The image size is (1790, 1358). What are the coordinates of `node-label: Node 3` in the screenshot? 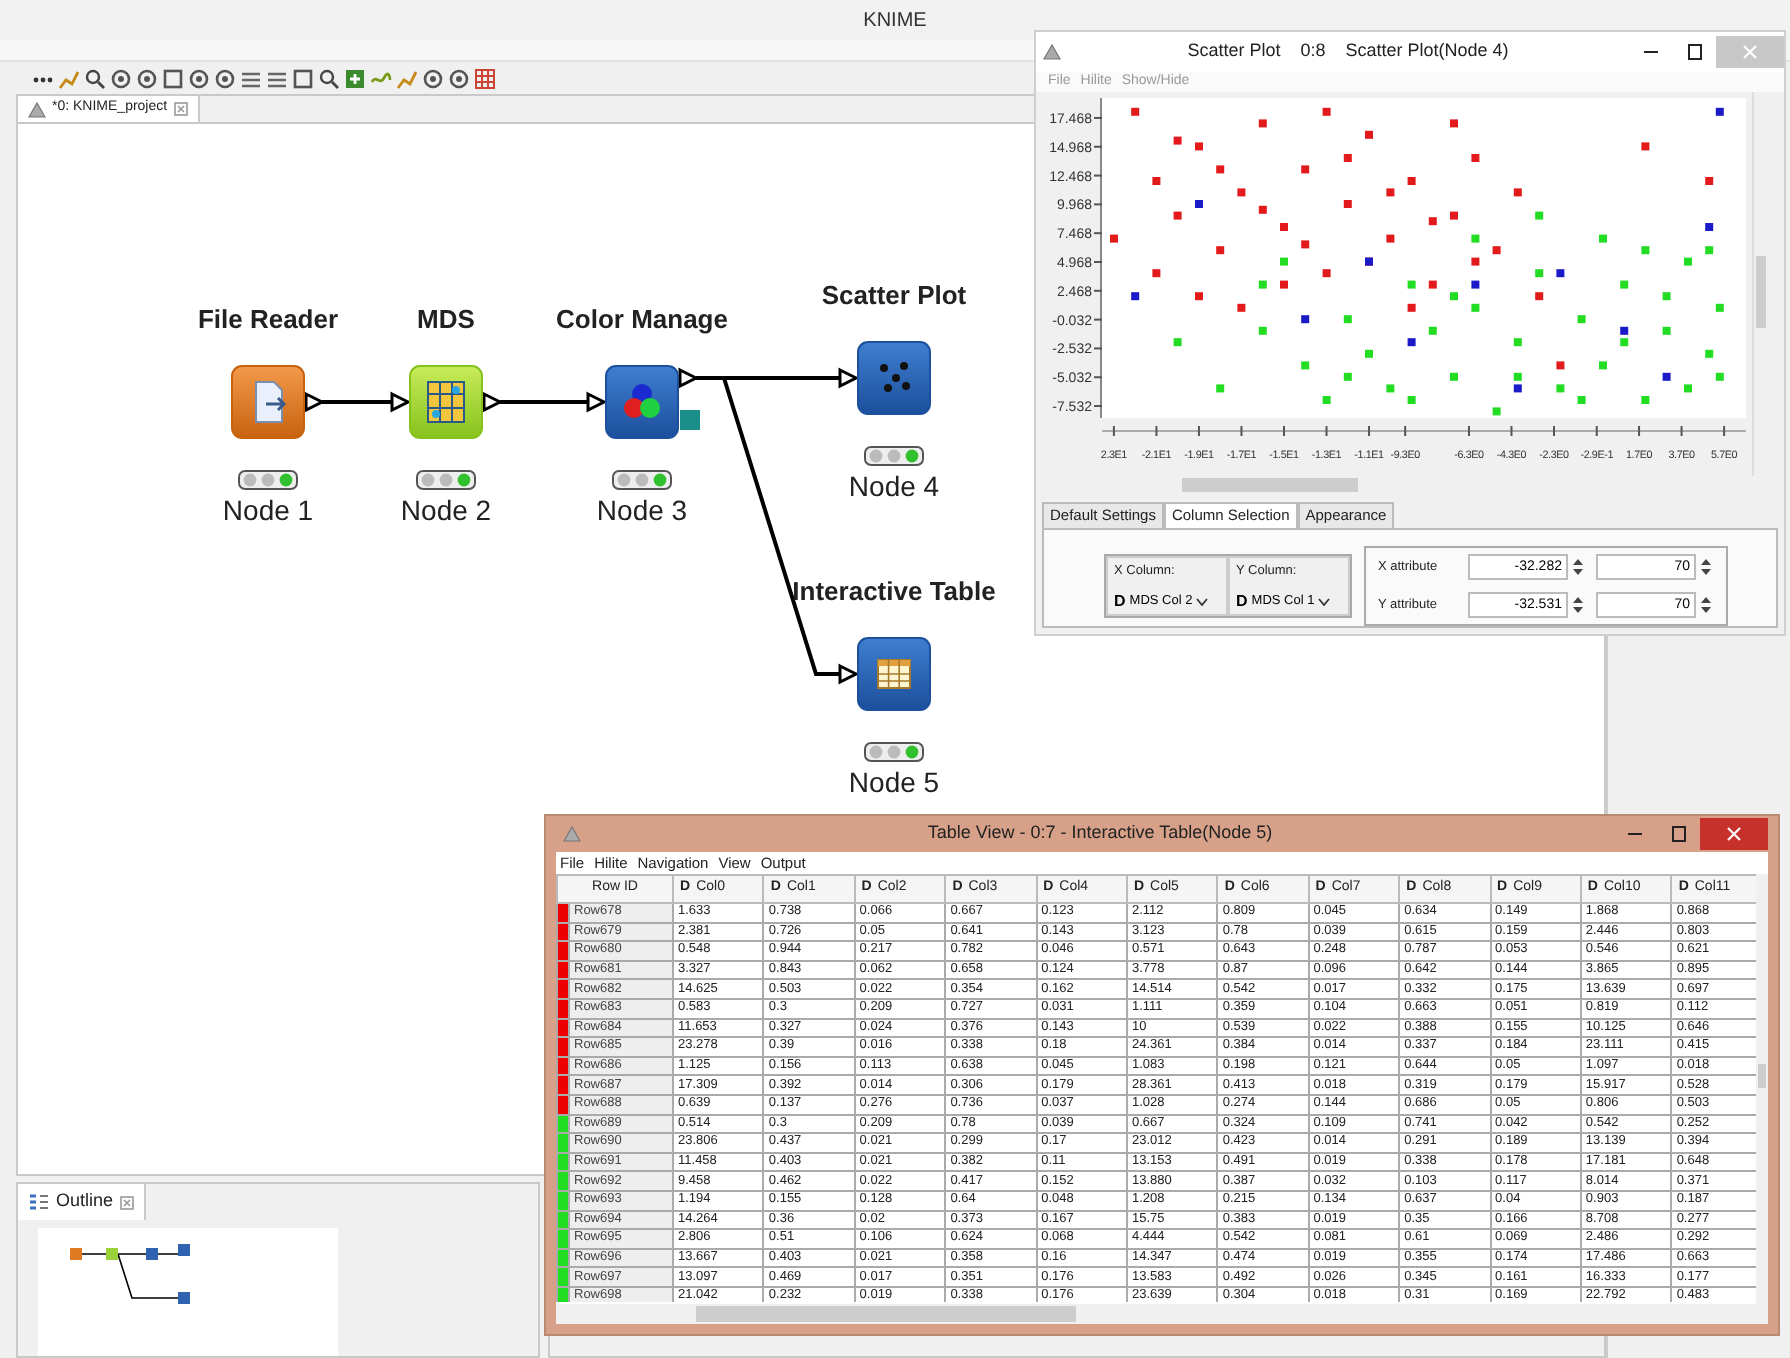 It's located at (642, 510).